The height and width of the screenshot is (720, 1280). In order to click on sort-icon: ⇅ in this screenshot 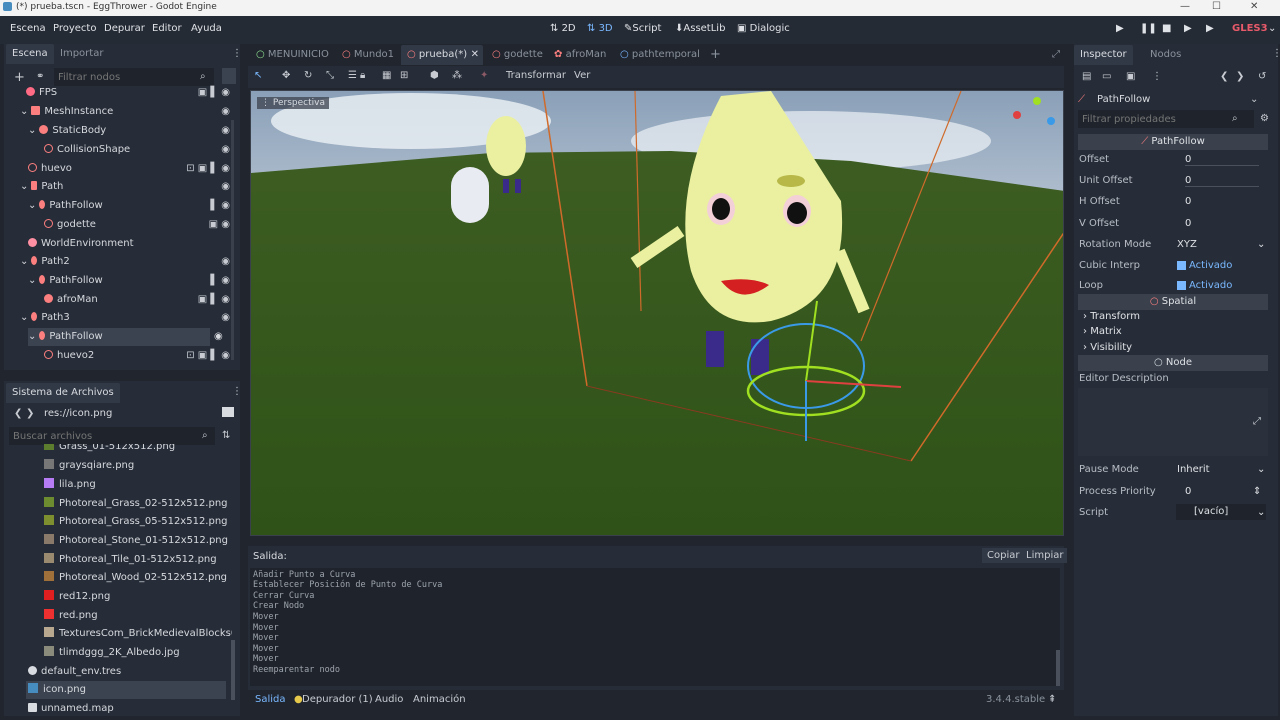, I will do `click(226, 435)`.